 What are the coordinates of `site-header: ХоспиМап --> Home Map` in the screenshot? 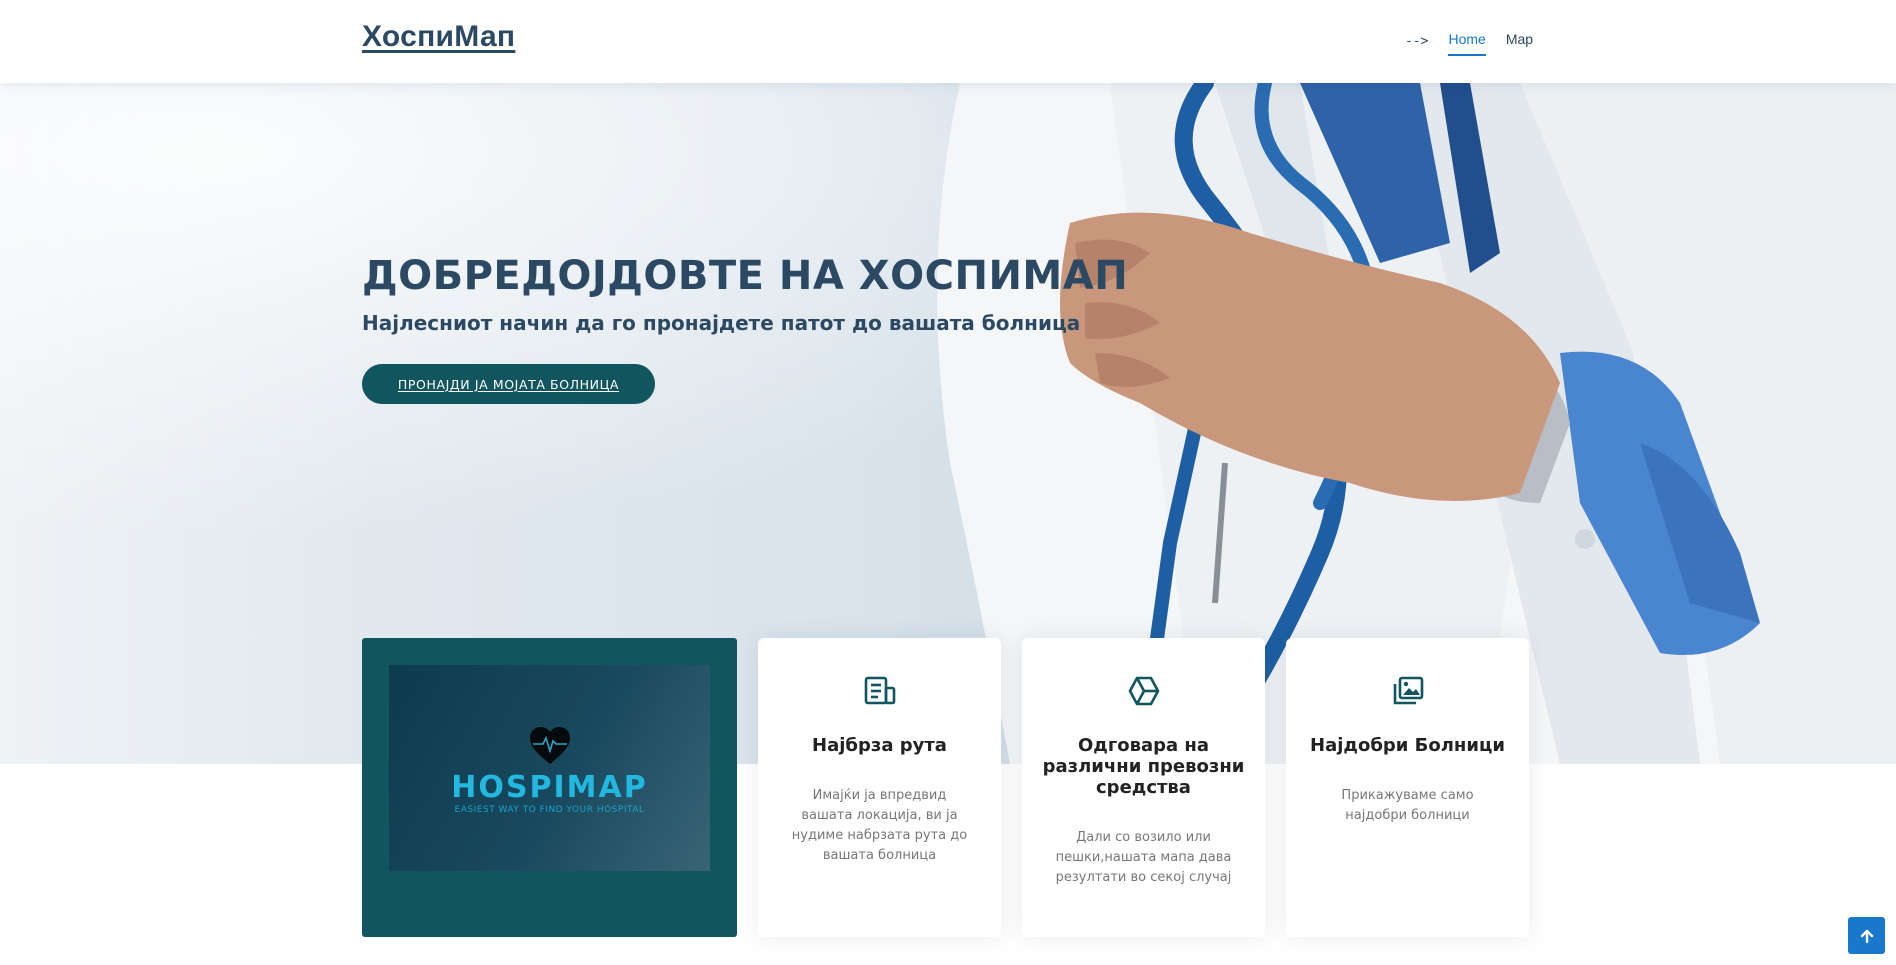 It's located at (948, 41).